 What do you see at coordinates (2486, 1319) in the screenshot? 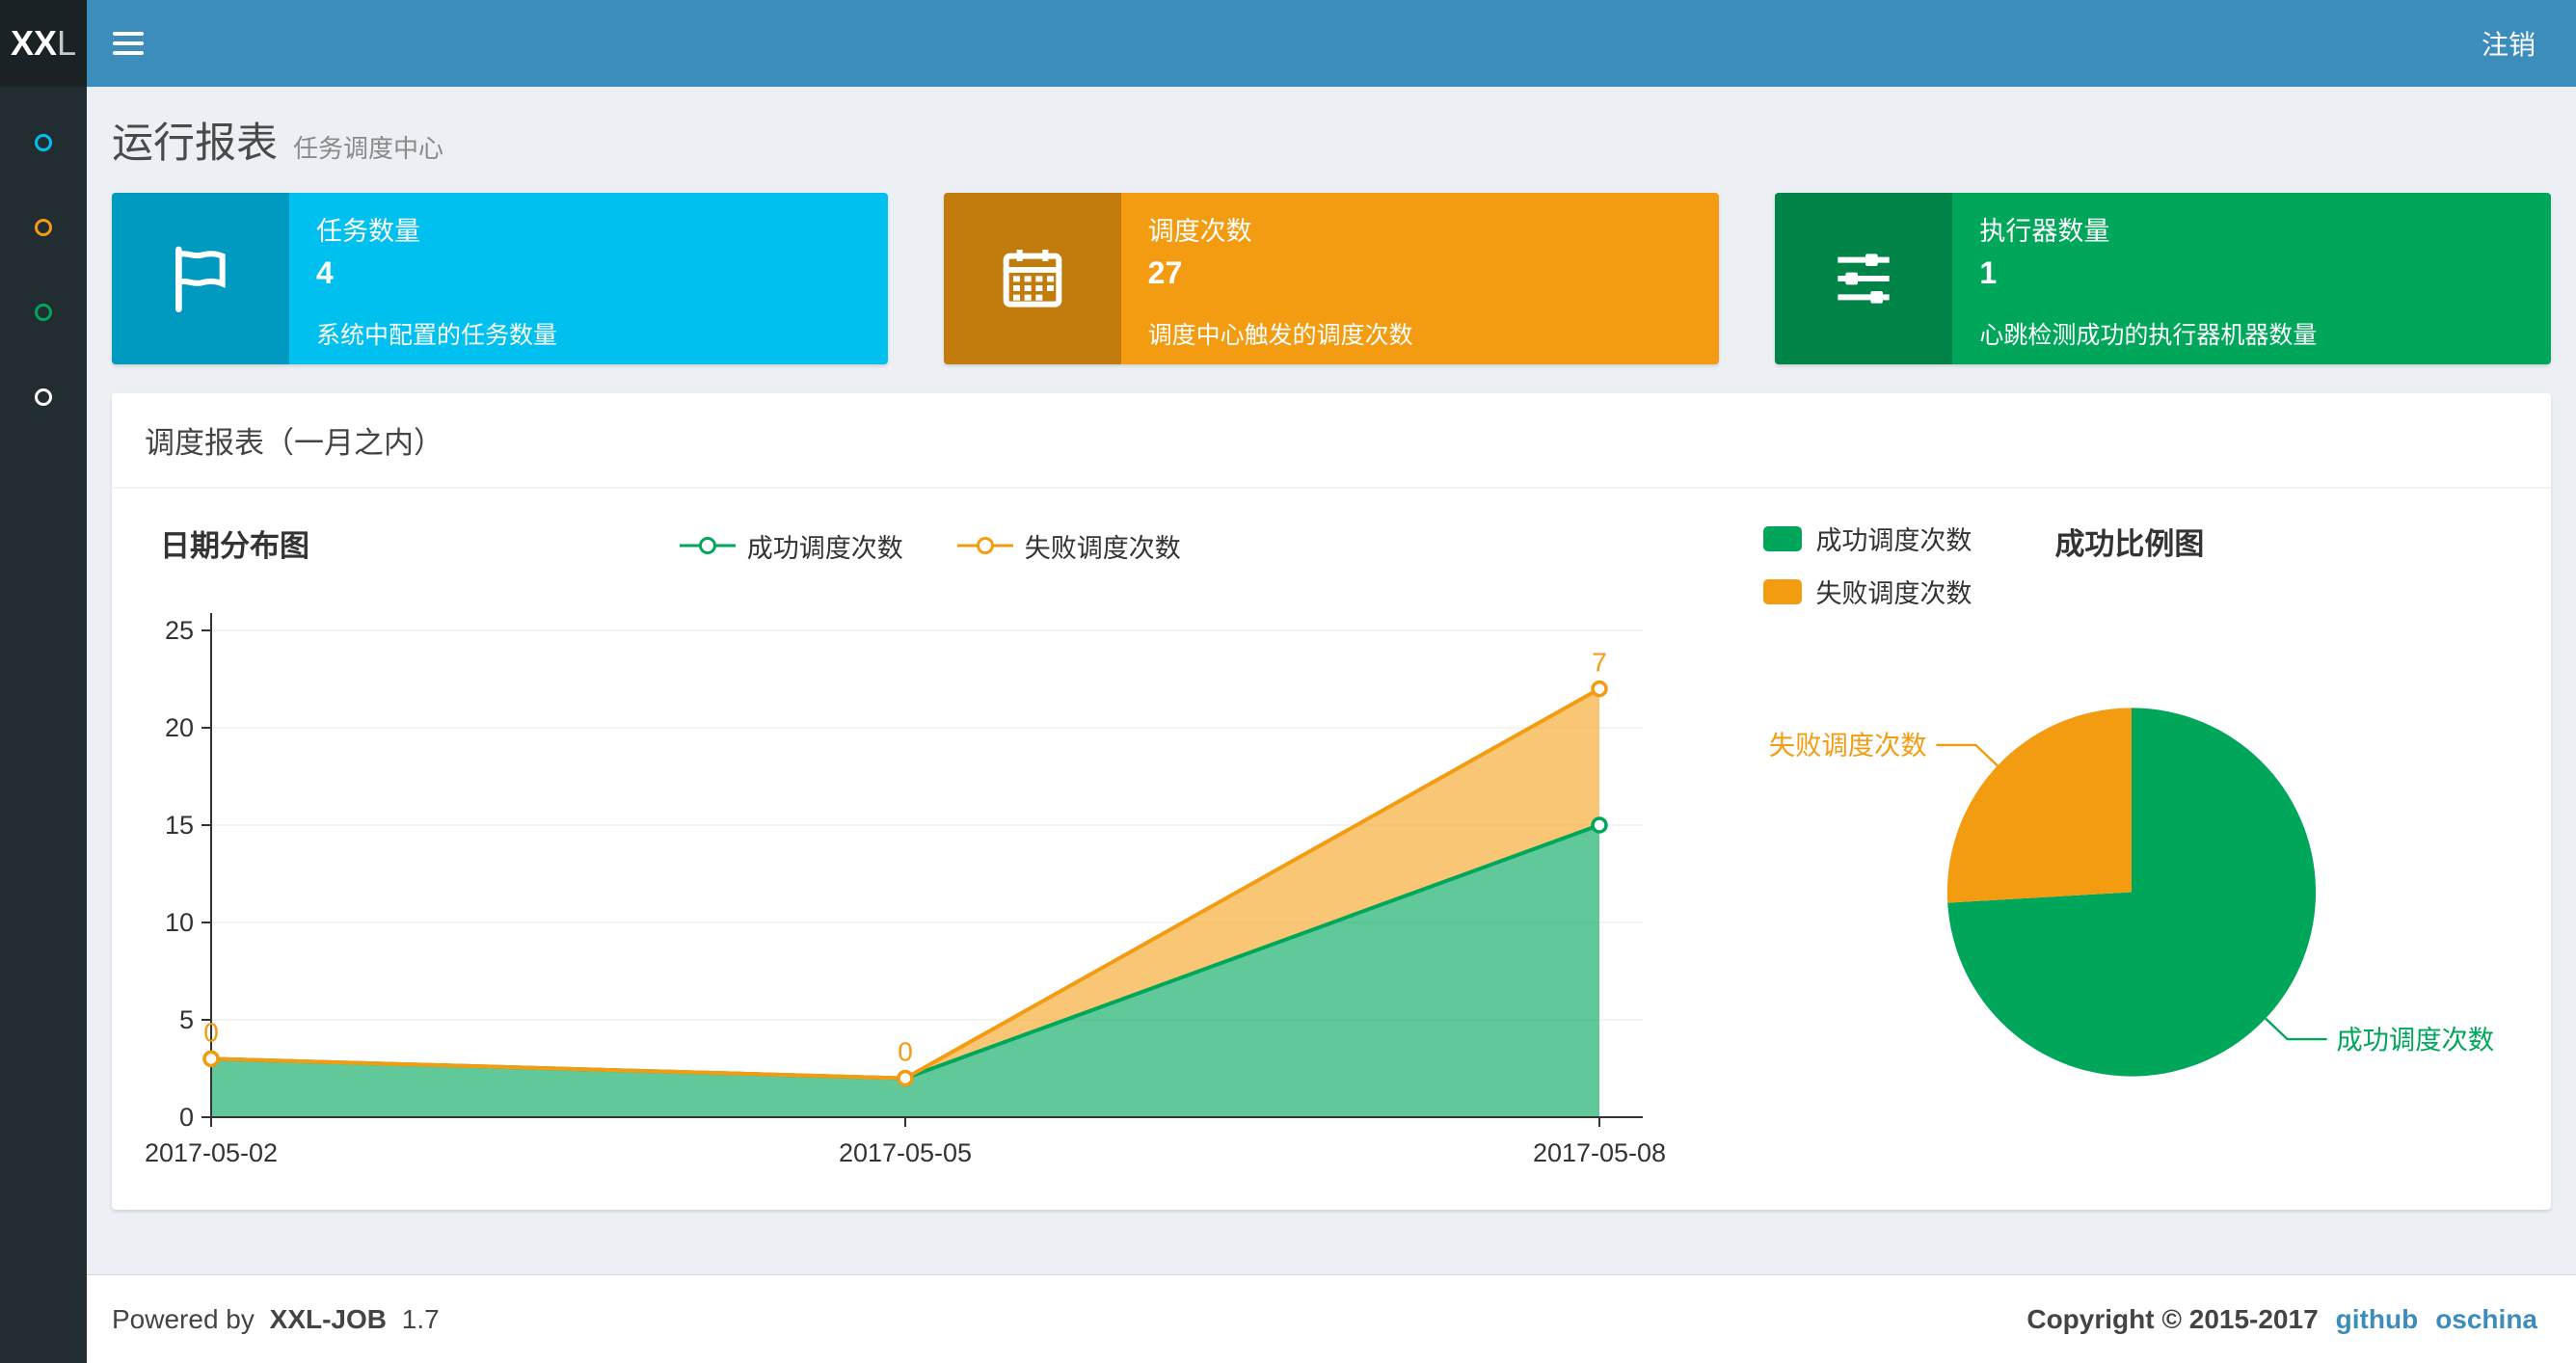
I see `oschina-link: oschina` at bounding box center [2486, 1319].